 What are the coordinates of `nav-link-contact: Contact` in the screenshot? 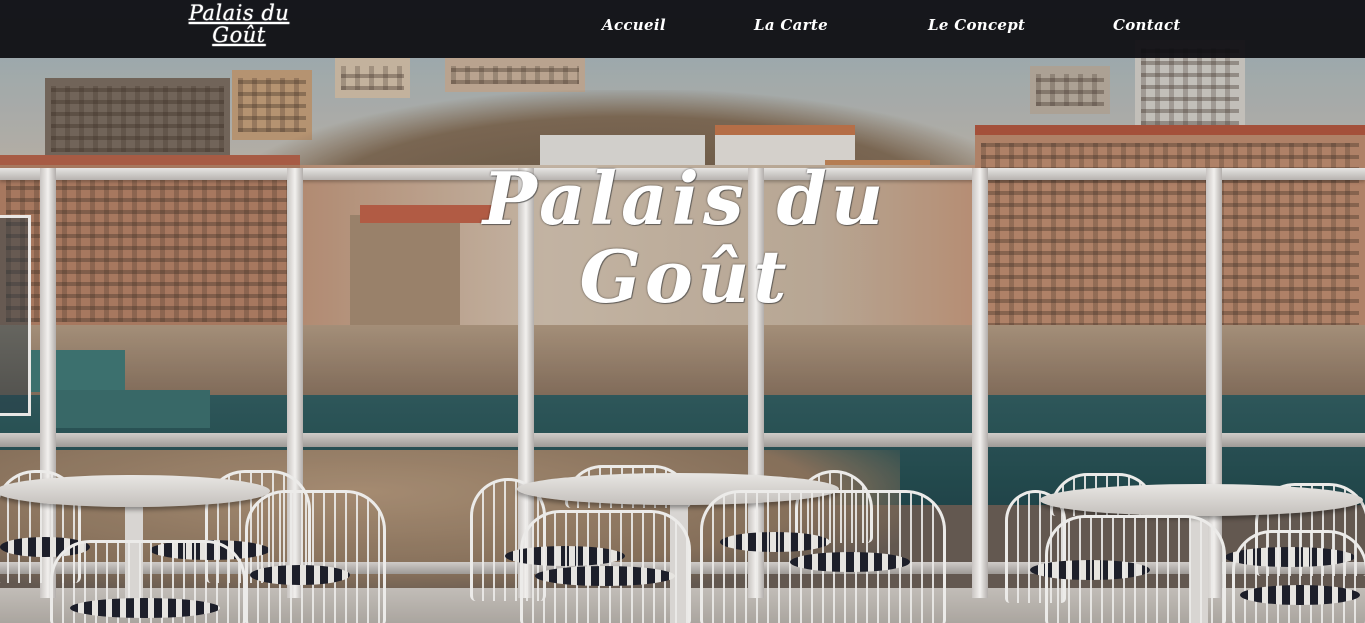 It's located at (1147, 25).